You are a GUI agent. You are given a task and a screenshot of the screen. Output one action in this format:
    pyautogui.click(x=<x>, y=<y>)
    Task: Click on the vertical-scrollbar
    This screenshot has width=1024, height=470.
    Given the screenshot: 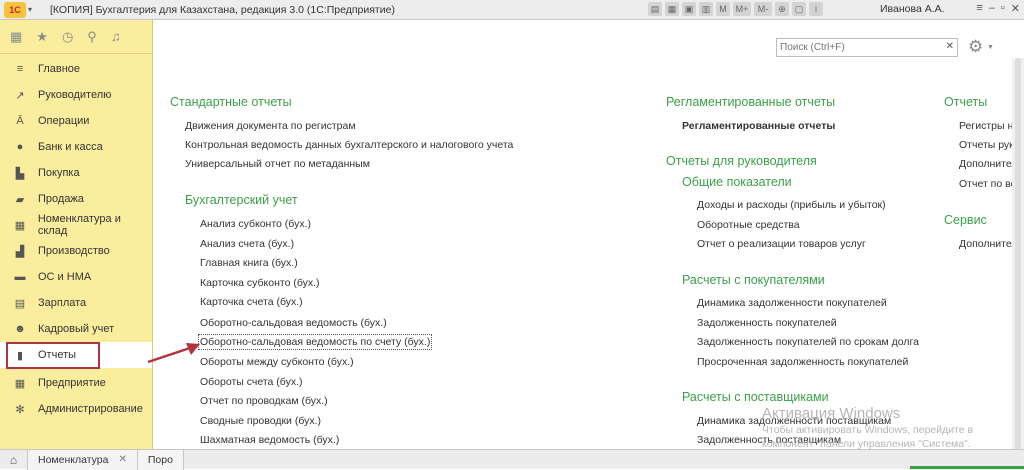 What is the action you would take?
    pyautogui.click(x=1018, y=254)
    